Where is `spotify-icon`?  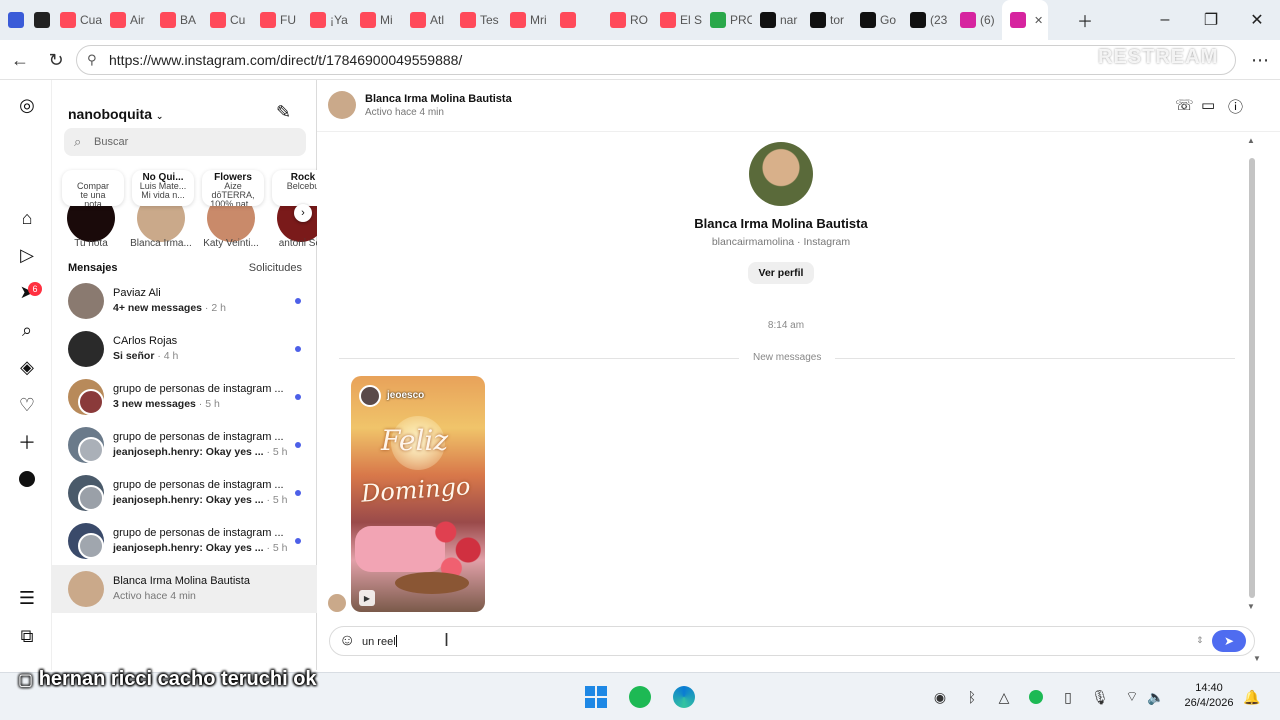 spotify-icon is located at coordinates (640, 697).